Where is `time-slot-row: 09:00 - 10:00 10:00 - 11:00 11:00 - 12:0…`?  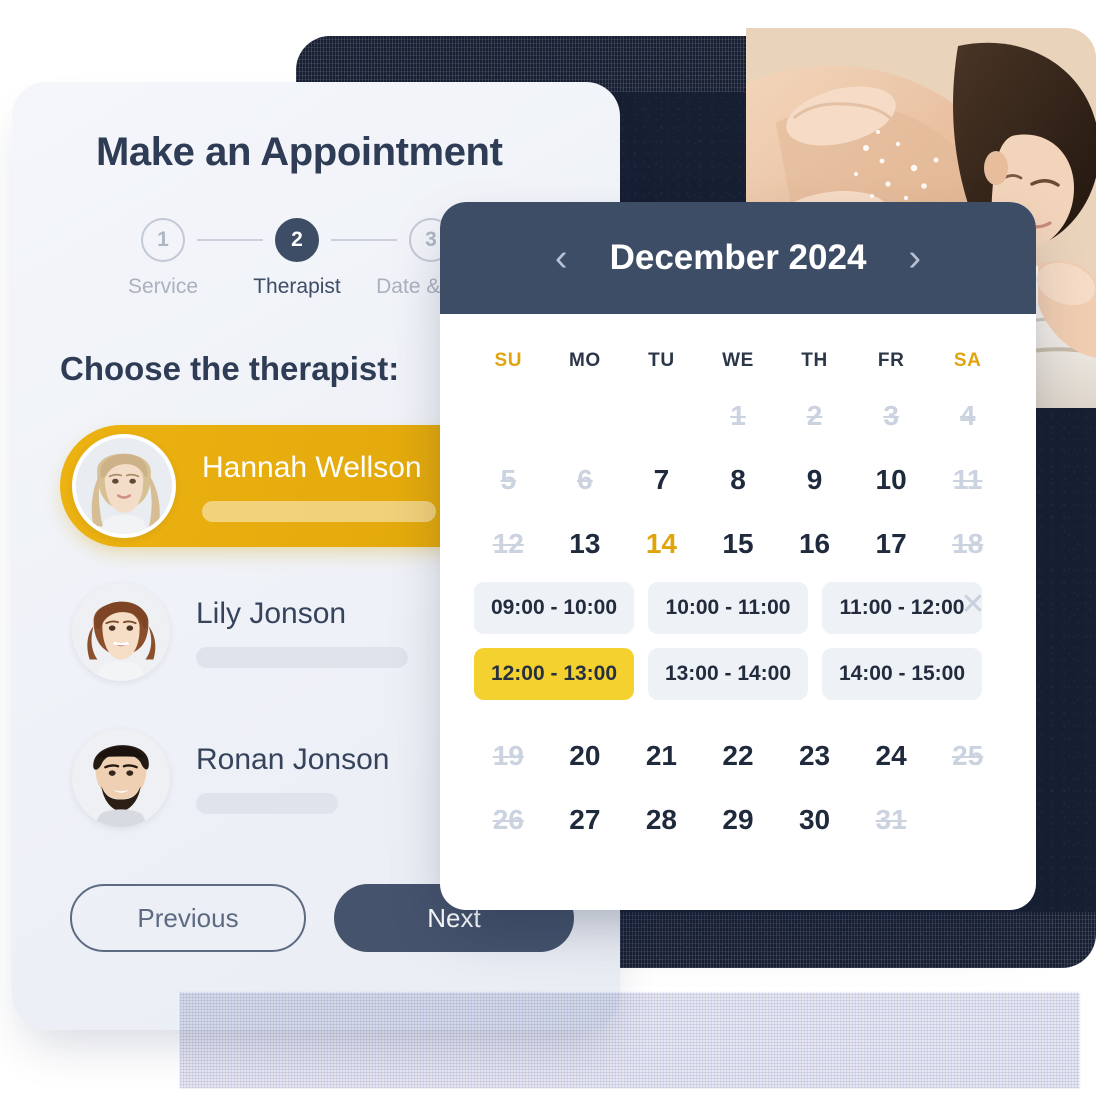
time-slot-row: 09:00 - 10:00 10:00 - 11:00 11:00 - 12:0… is located at coordinates (738, 608).